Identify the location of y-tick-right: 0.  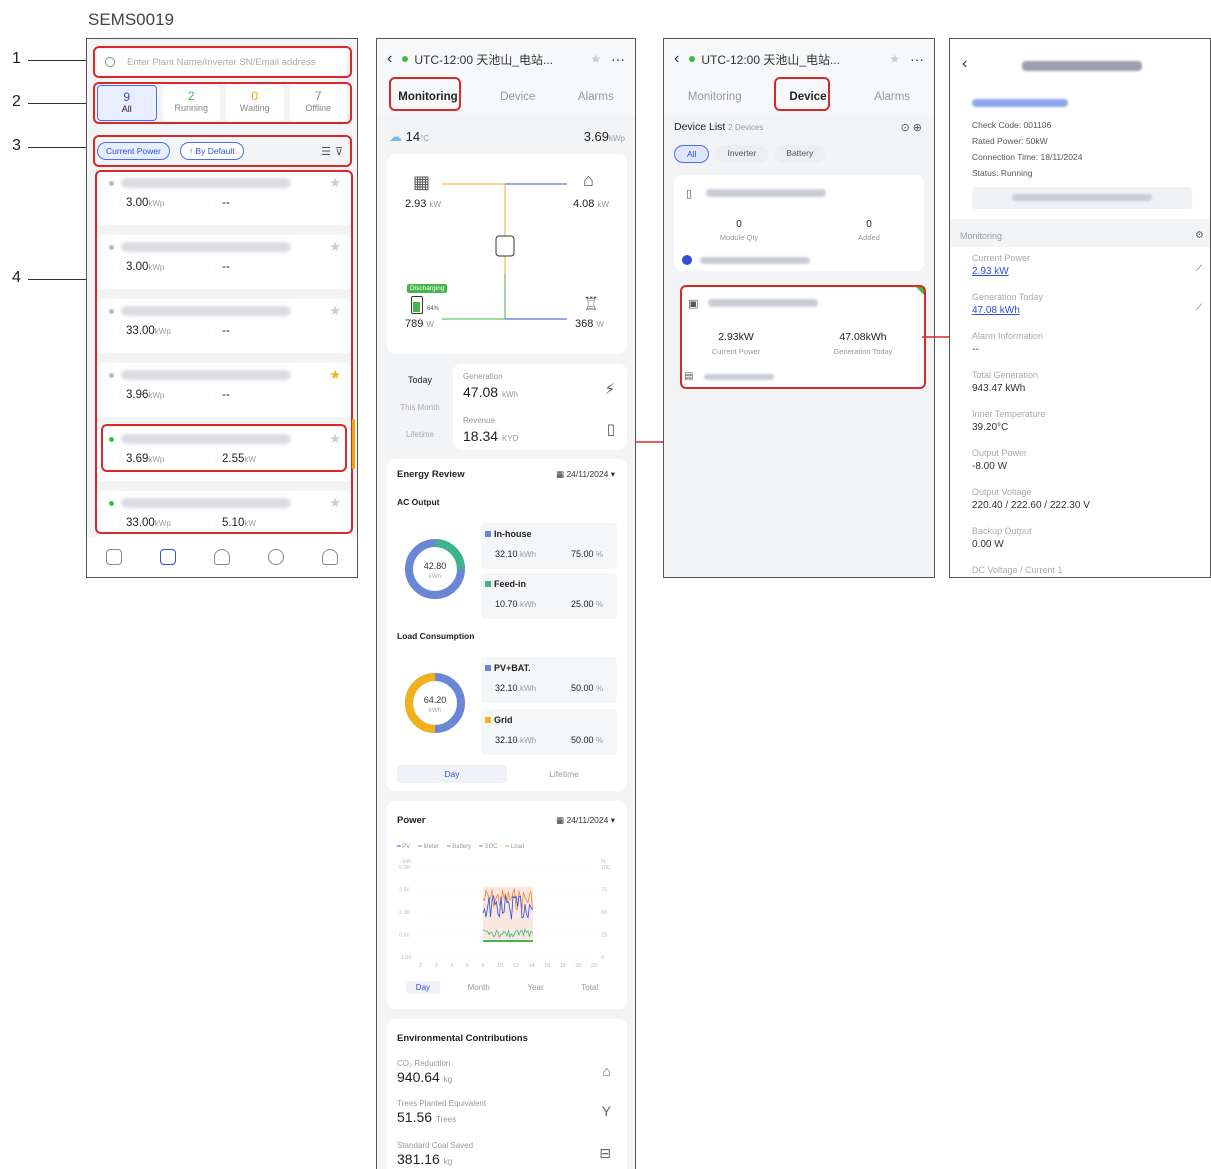
(602, 958).